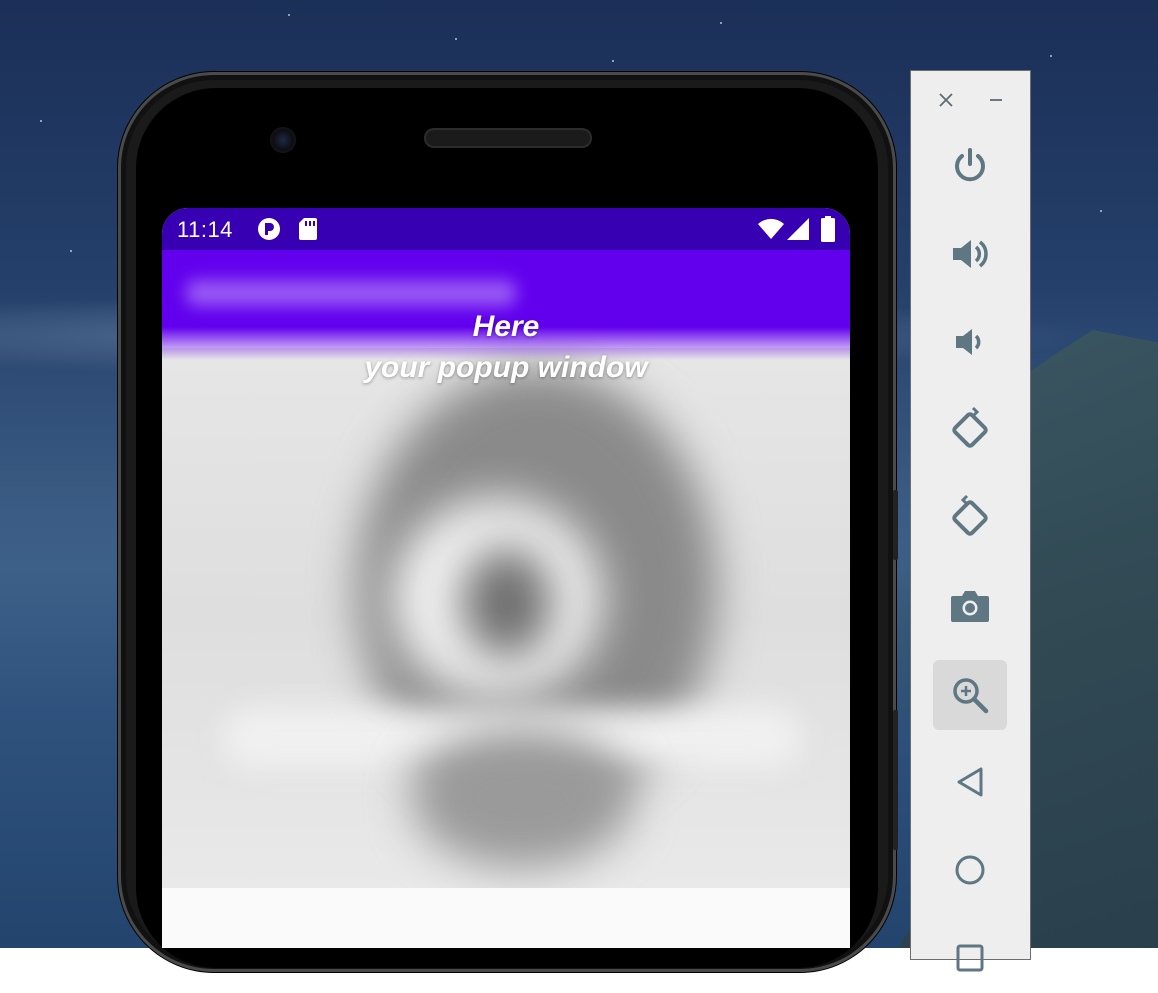  What do you see at coordinates (506, 326) in the screenshot?
I see `popup-line-1: Here` at bounding box center [506, 326].